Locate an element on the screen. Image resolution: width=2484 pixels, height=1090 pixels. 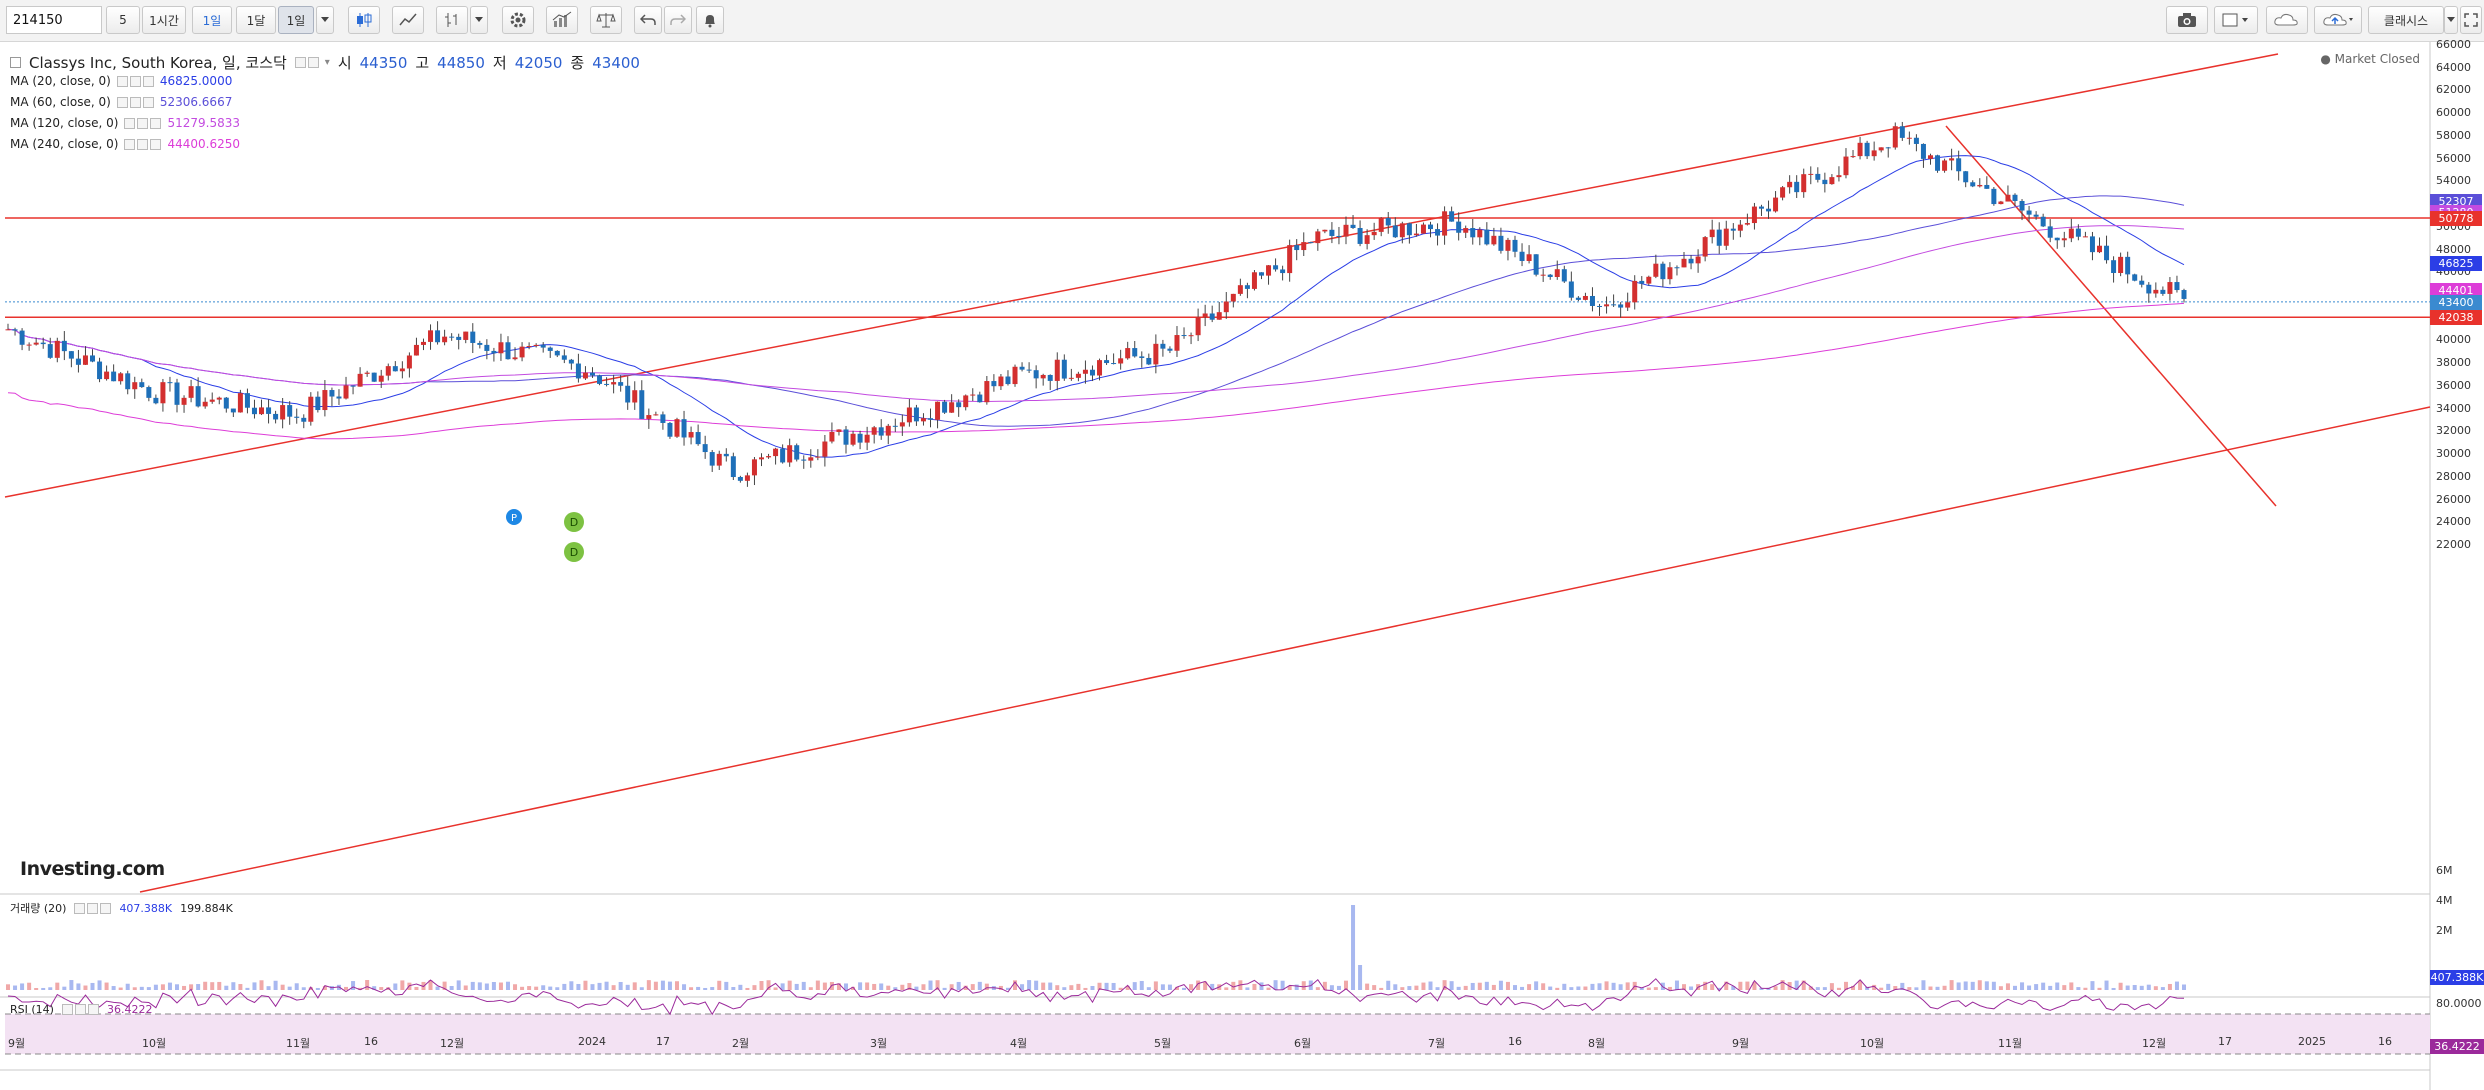
fullscreen-button is located at coordinates (2471, 20).